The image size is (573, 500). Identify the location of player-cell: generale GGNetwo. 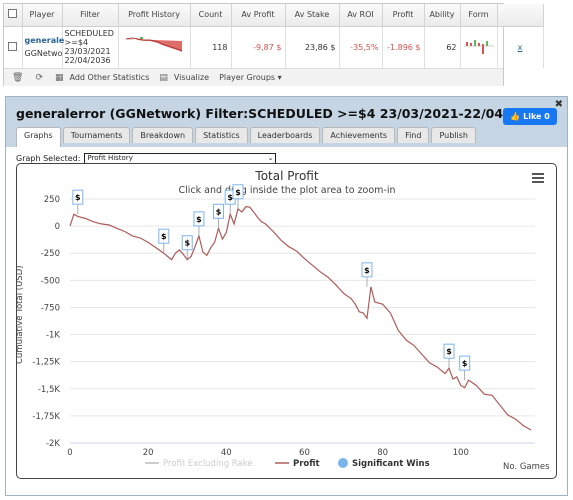
(43, 47).